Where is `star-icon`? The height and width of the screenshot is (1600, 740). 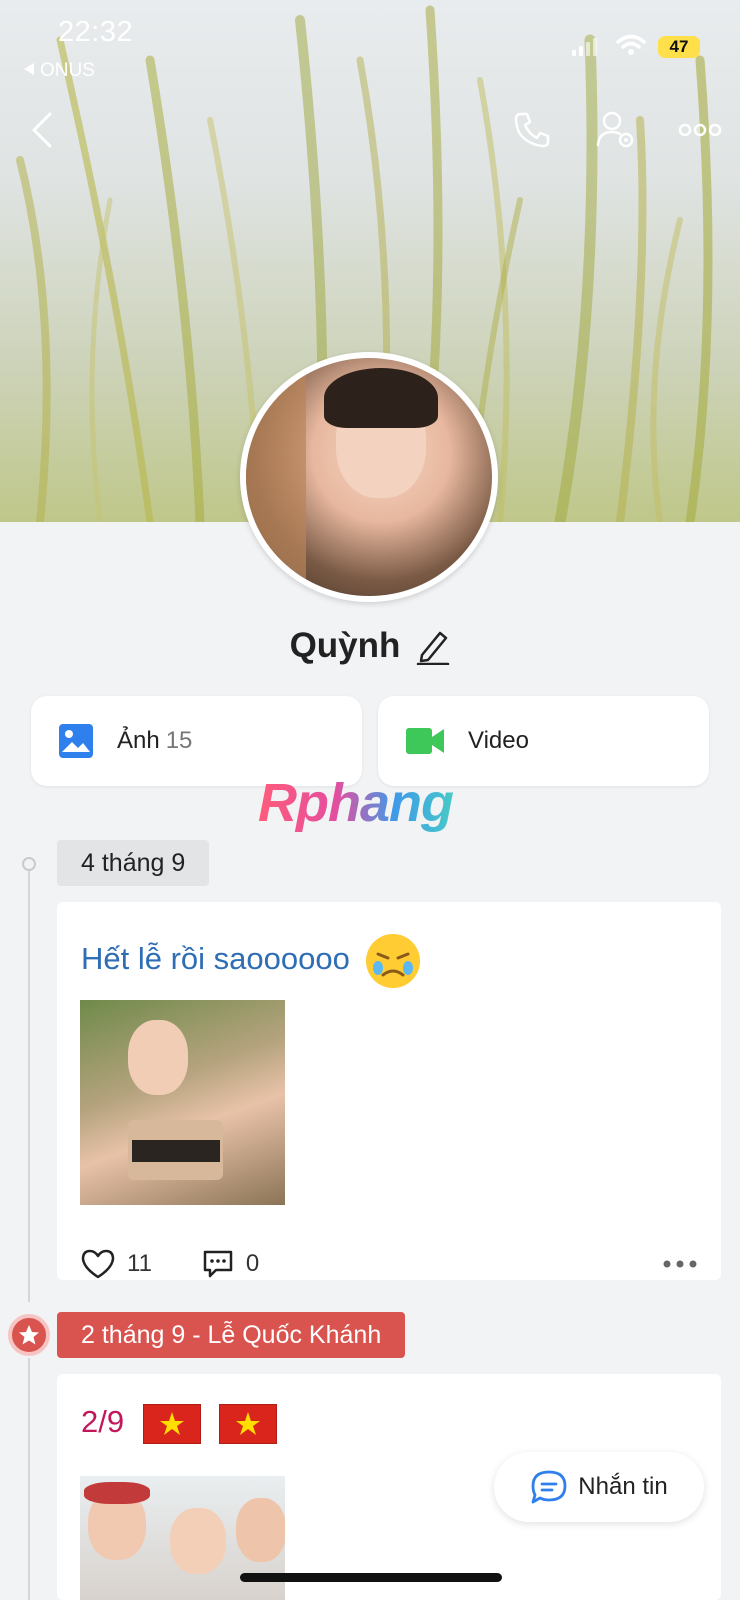 star-icon is located at coordinates (29, 1335).